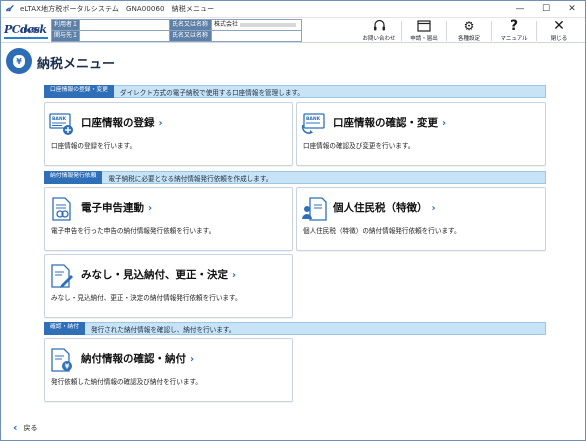 This screenshot has width=586, height=441. I want to click on card-account-register: BANK 口座情報の登録 › 口座情報の登録を行います。, so click(168, 134).